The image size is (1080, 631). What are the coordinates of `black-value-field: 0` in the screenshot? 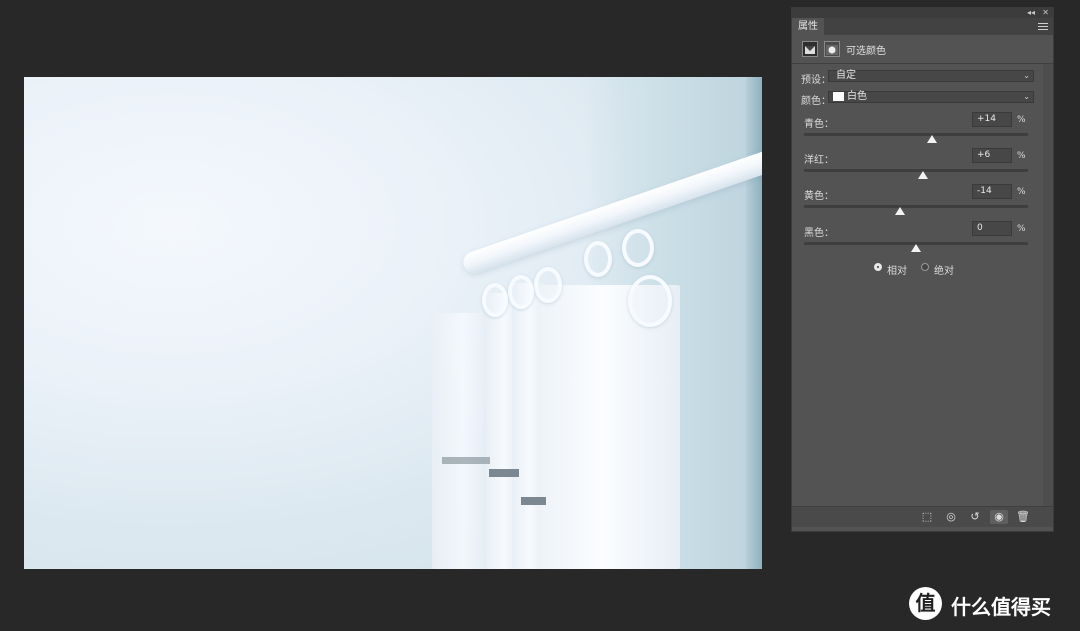 It's located at (992, 228).